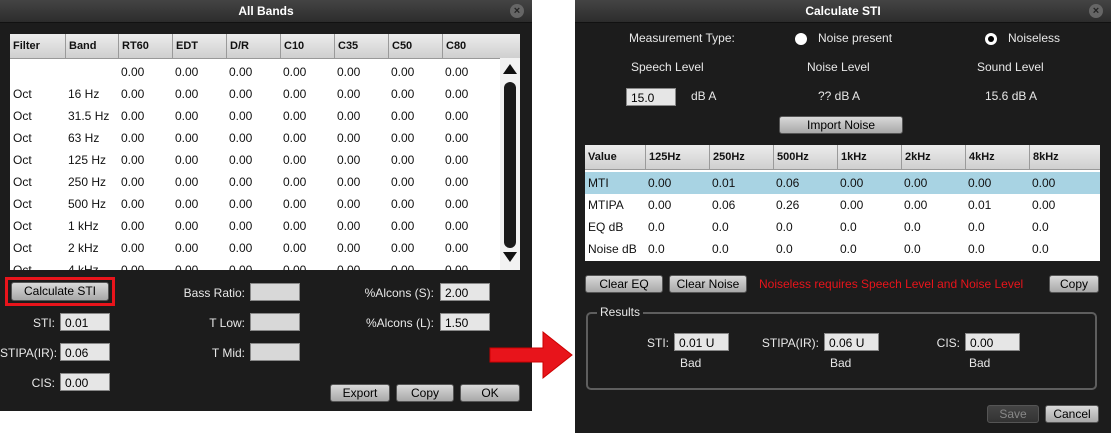 This screenshot has height=433, width=1111. Describe the element at coordinates (992, 342) in the screenshot. I see `result-cis-field: 0.00` at that location.